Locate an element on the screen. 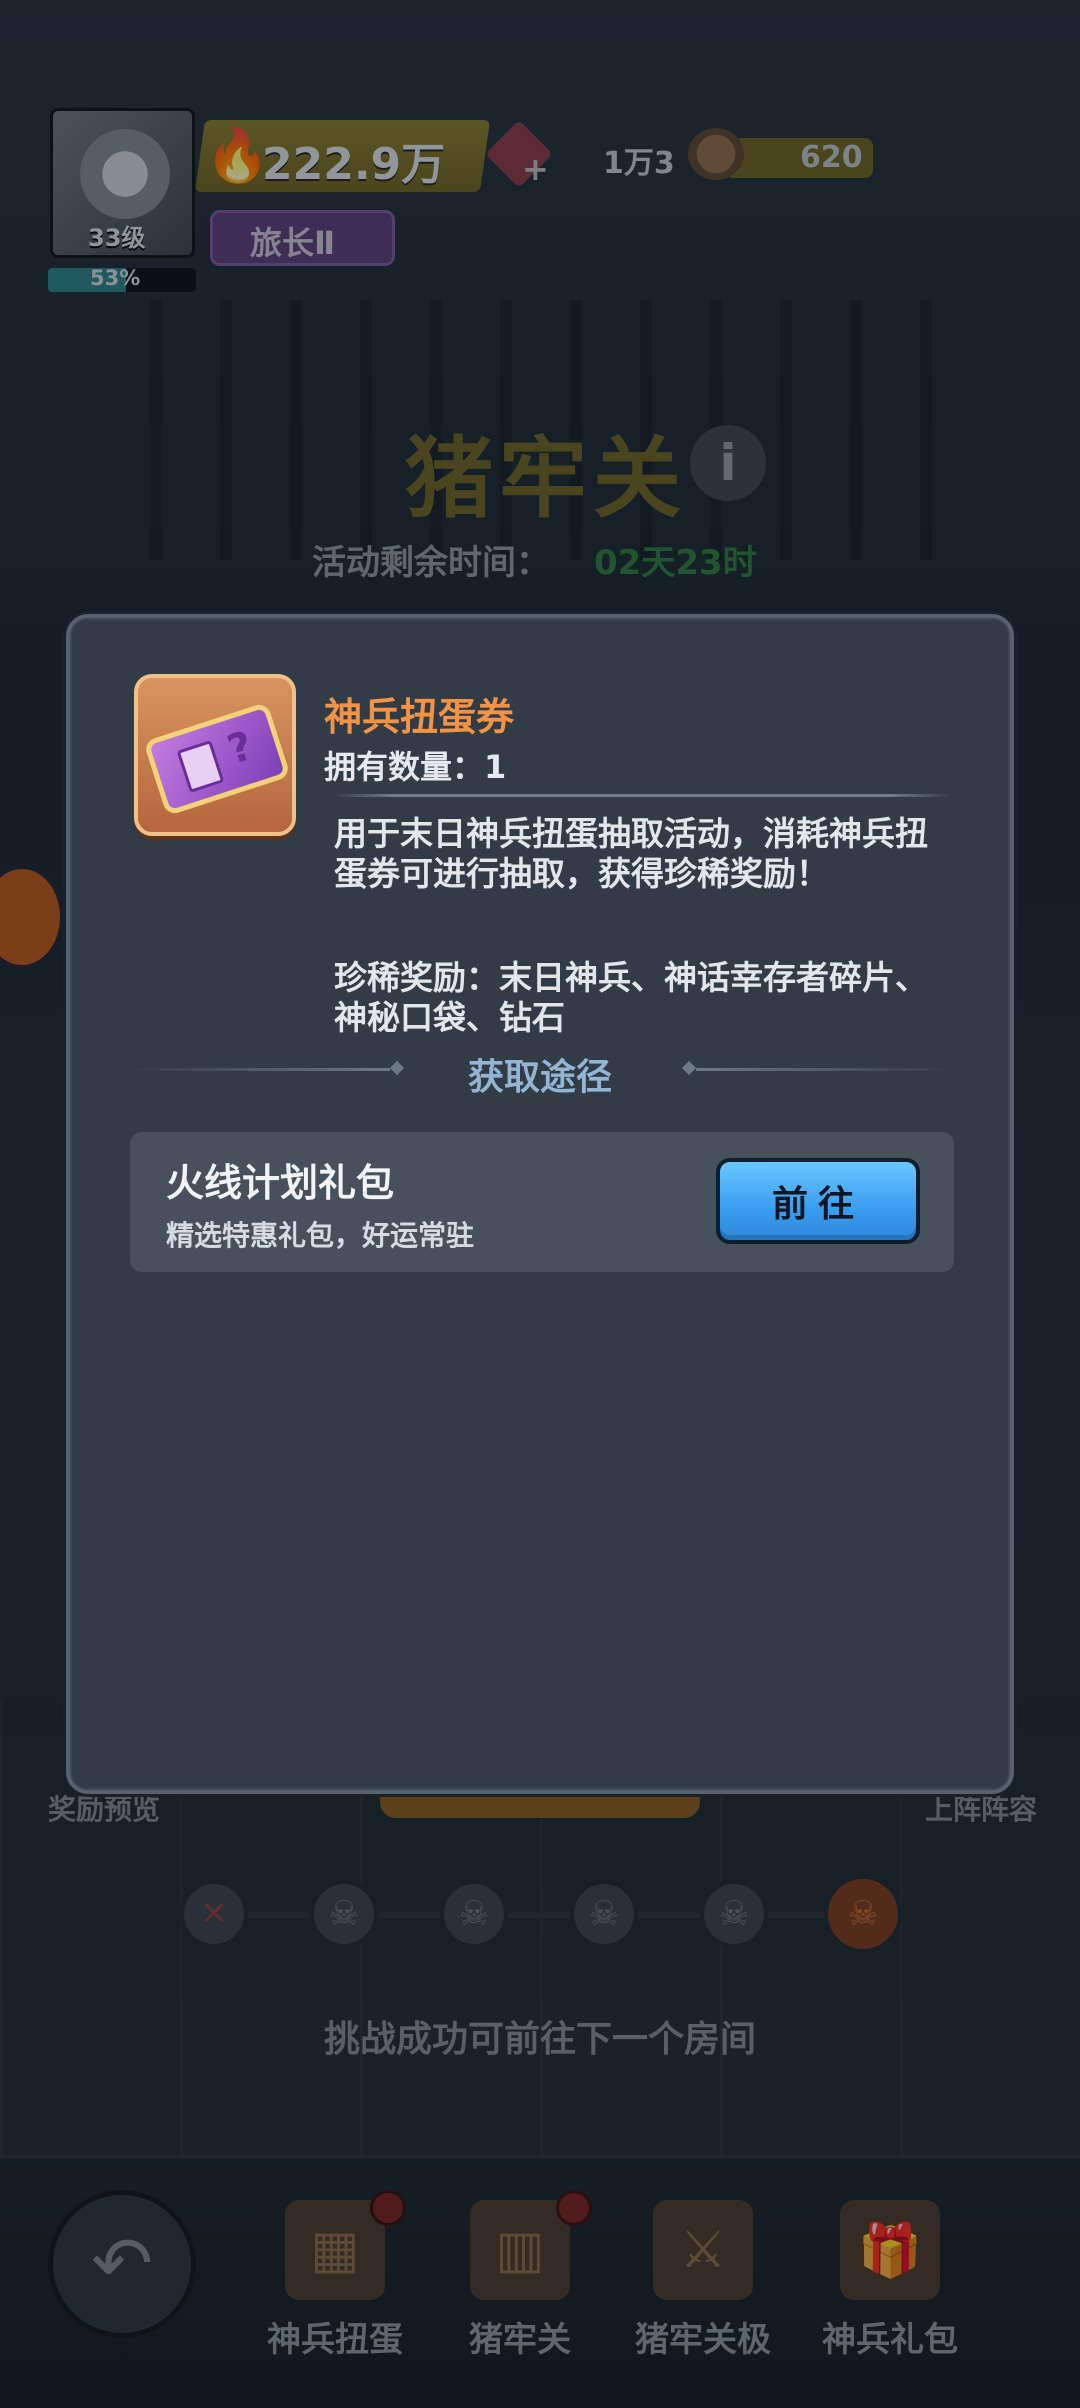 The image size is (1080, 2408). source-row: 火线计划礼包 精选特惠礼包，好运常驻 前往 is located at coordinates (542, 1202).